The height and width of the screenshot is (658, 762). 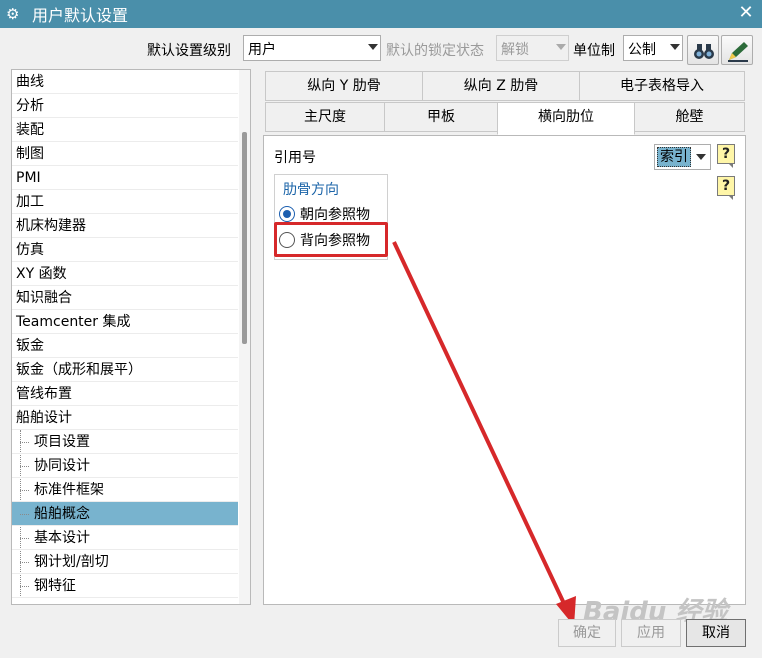 I want to click on cancel-button: 取消, so click(x=716, y=633).